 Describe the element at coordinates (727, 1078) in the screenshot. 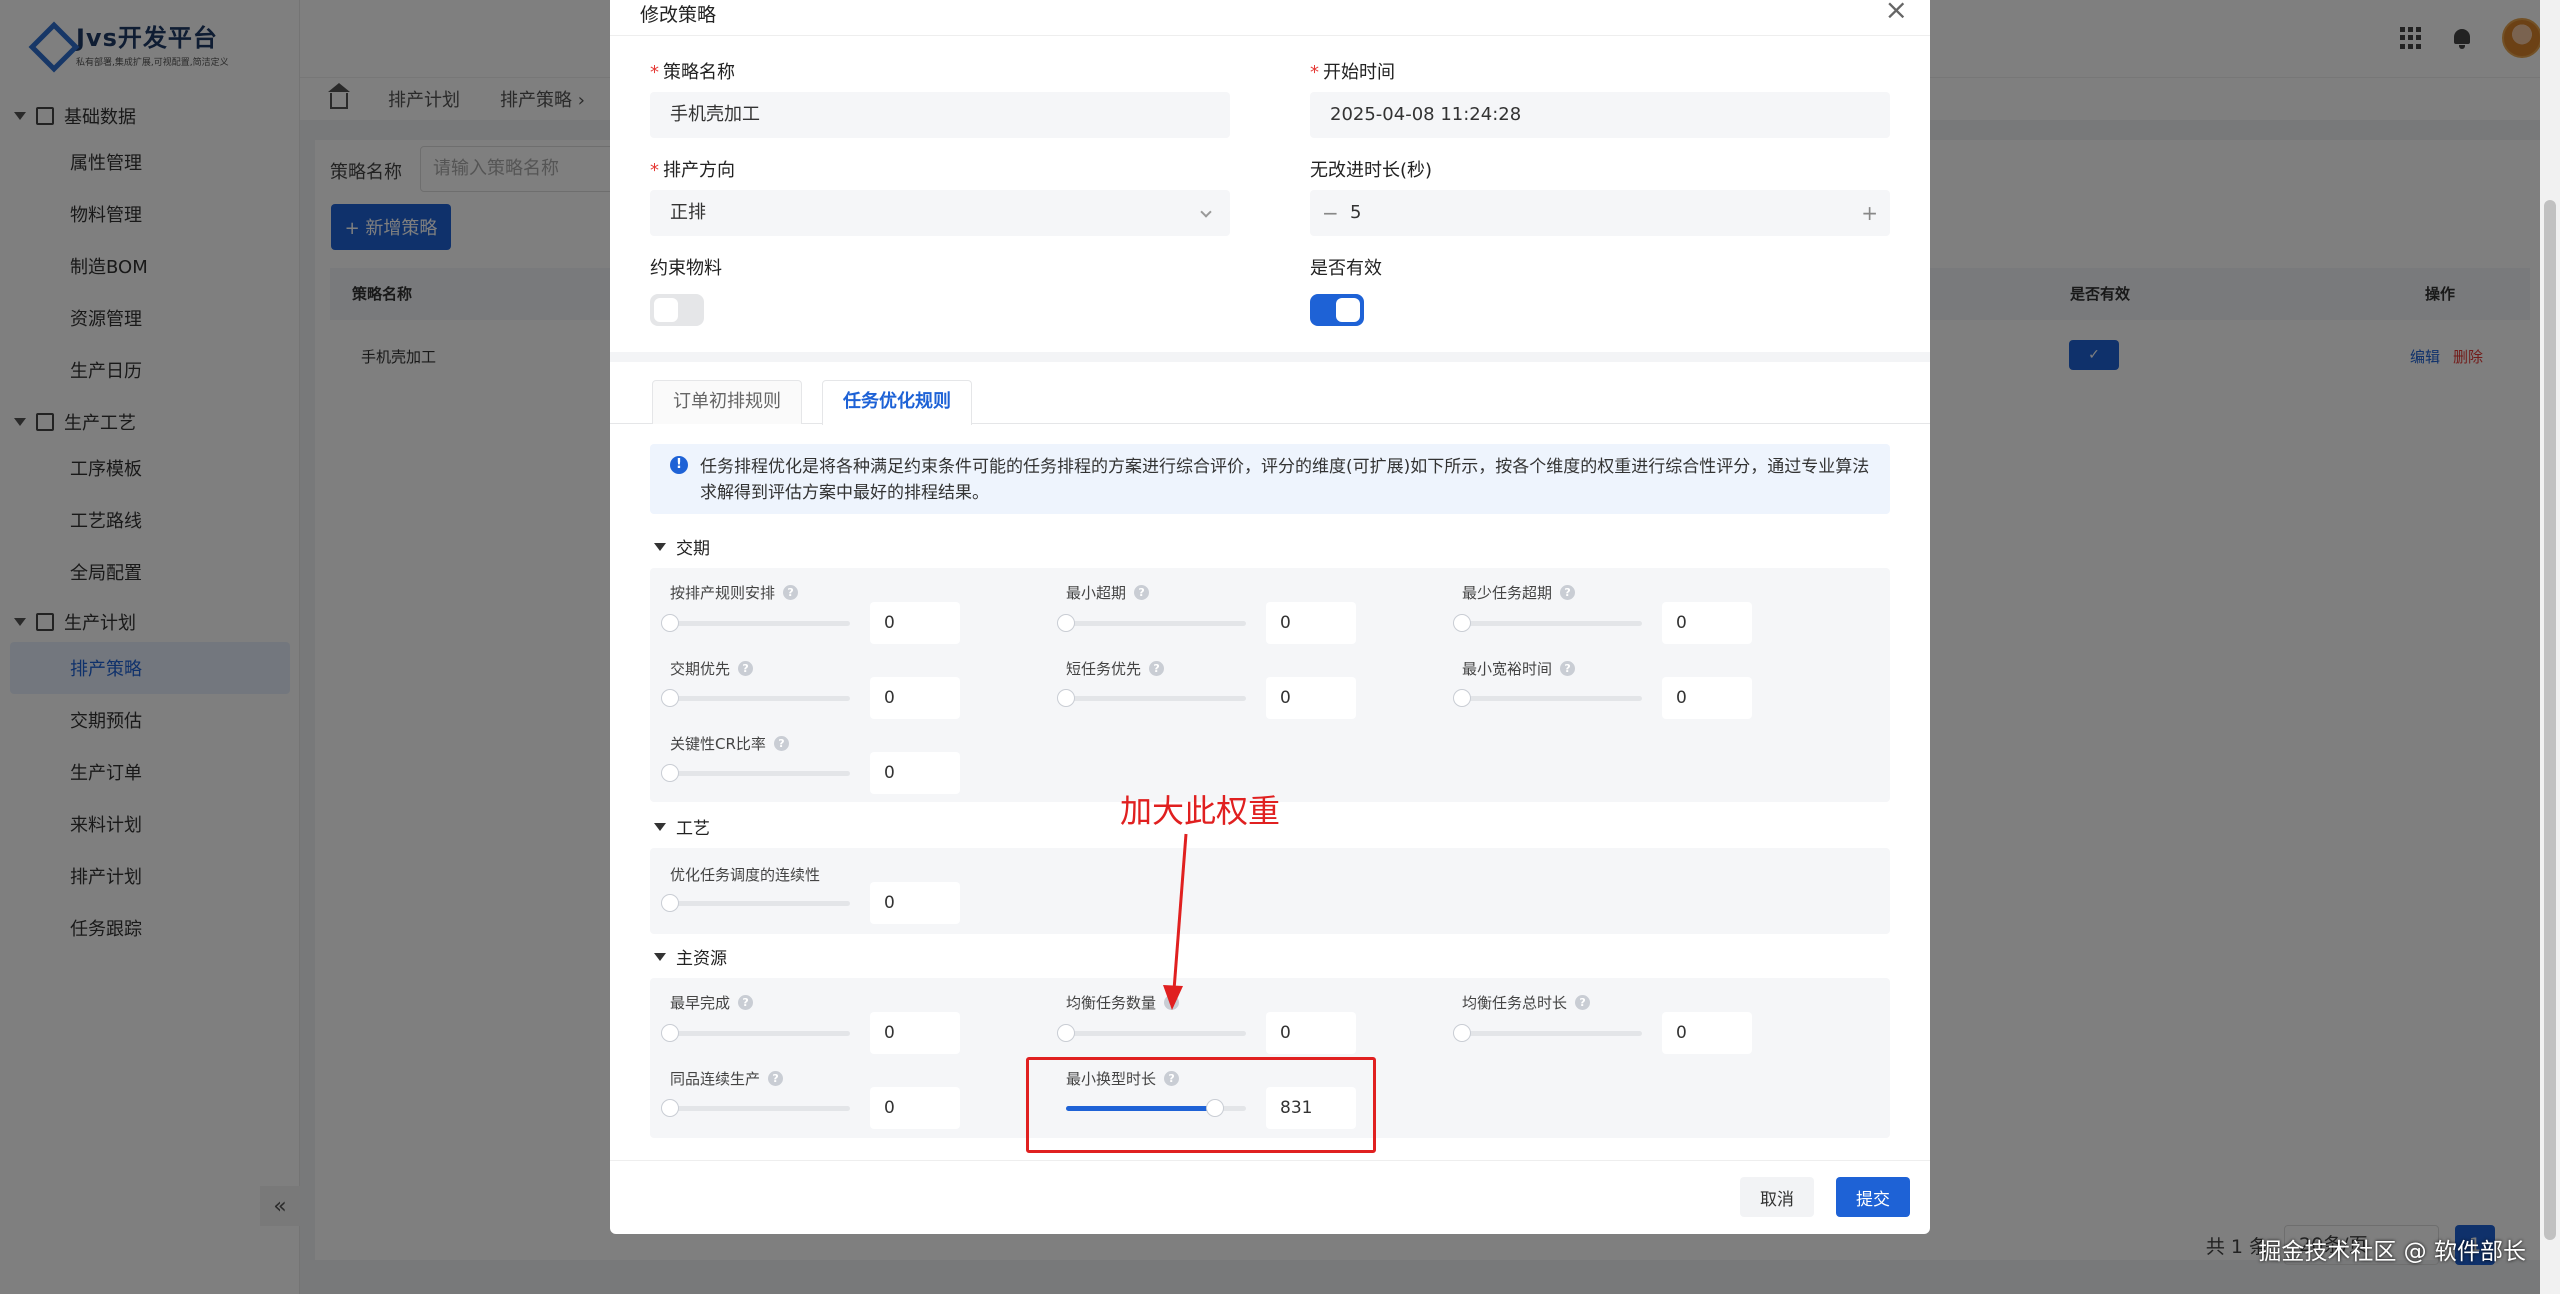

I see `weight-label: 同品连续生产?` at that location.